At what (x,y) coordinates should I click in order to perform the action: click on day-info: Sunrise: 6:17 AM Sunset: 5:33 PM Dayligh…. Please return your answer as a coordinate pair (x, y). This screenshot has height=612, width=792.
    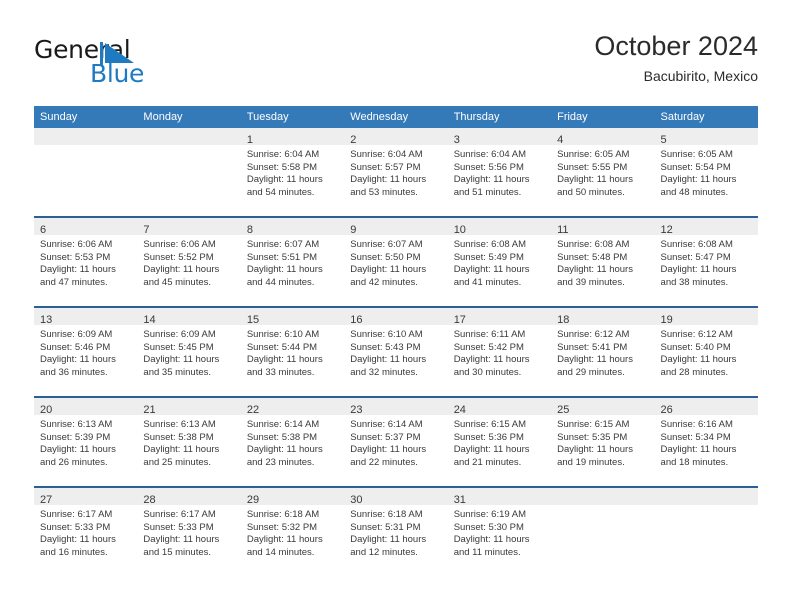
    Looking at the image, I should click on (188, 532).